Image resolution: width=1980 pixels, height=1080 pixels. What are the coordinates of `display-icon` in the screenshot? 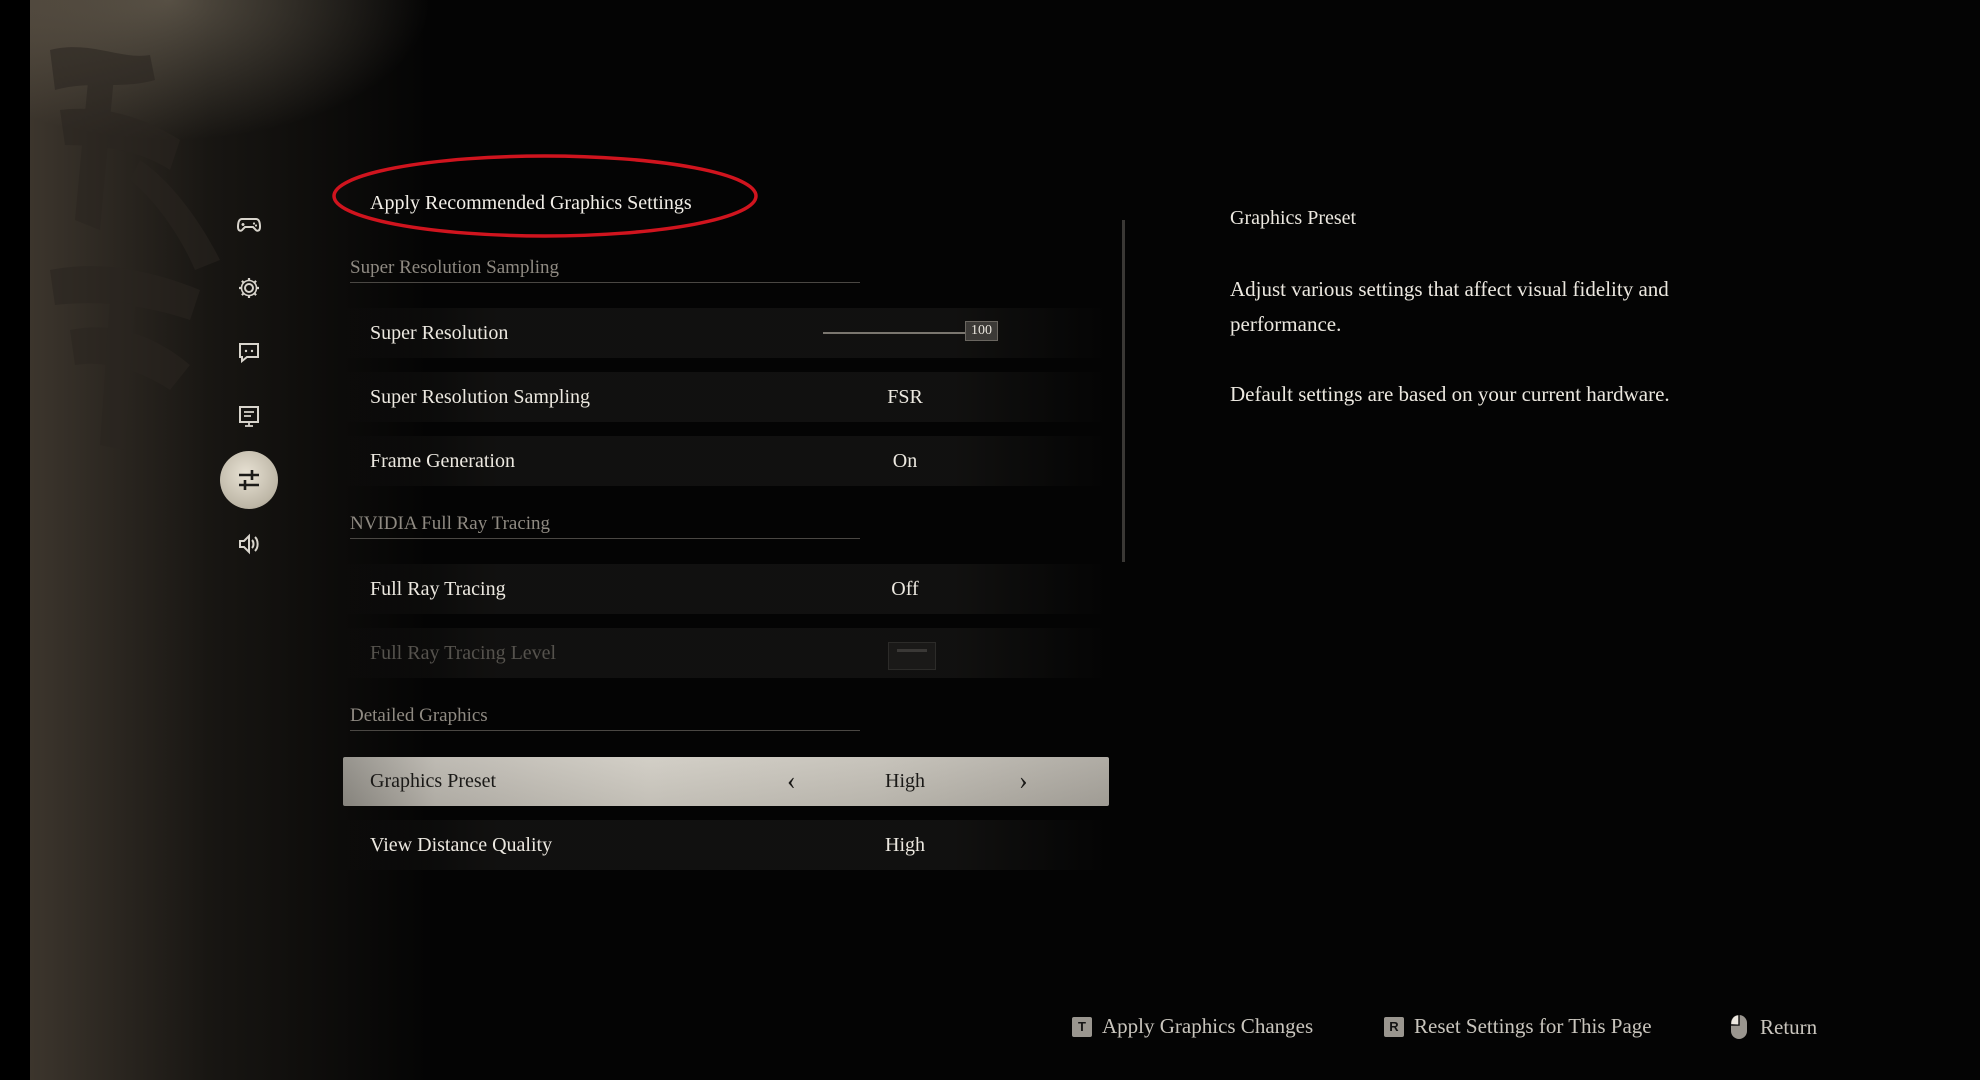 It's located at (249, 416).